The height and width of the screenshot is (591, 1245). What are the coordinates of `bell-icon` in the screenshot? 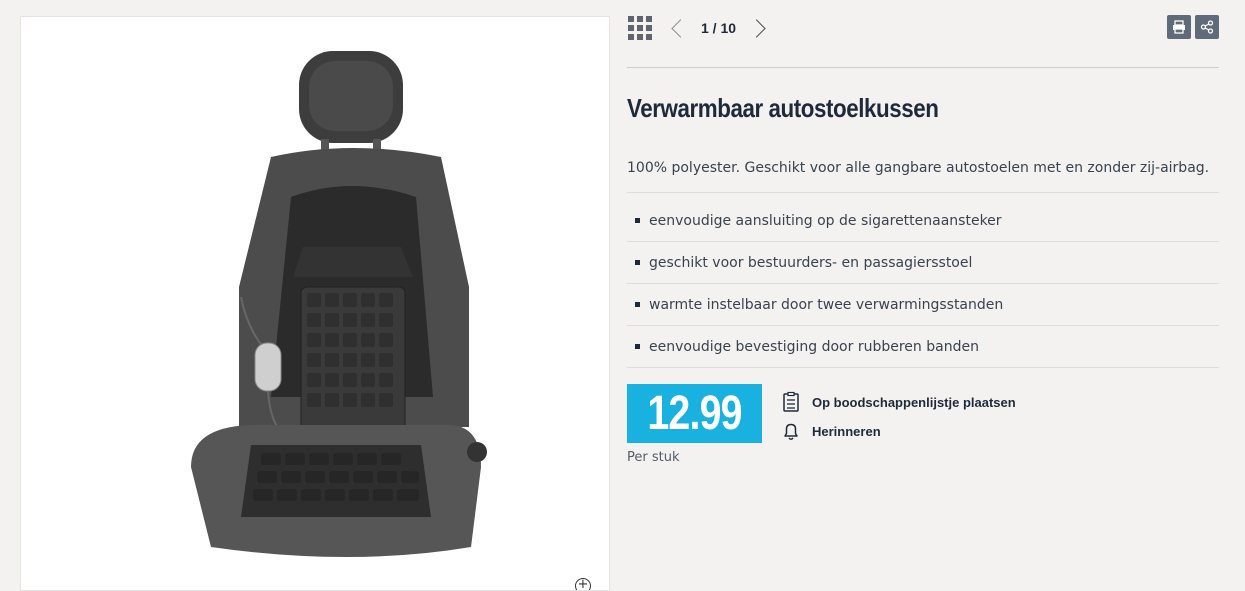 It's located at (791, 431).